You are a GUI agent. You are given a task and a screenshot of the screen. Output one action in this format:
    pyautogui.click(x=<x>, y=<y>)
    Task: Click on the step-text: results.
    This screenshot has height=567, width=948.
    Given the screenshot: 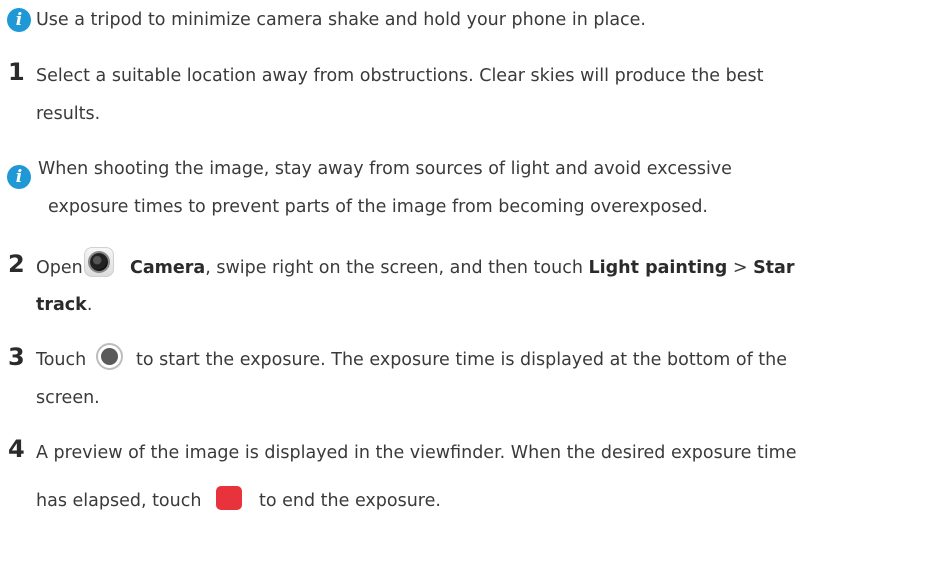 What is the action you would take?
    pyautogui.click(x=68, y=114)
    